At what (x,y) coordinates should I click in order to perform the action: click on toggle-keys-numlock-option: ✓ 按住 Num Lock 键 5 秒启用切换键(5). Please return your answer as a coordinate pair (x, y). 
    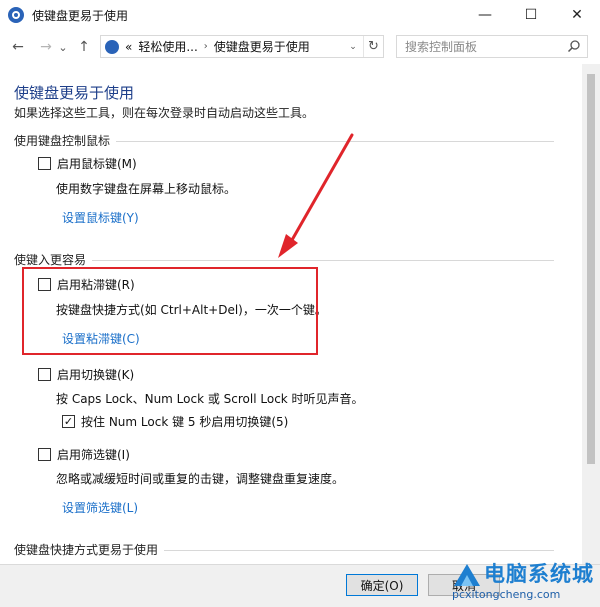
    Looking at the image, I should click on (175, 421).